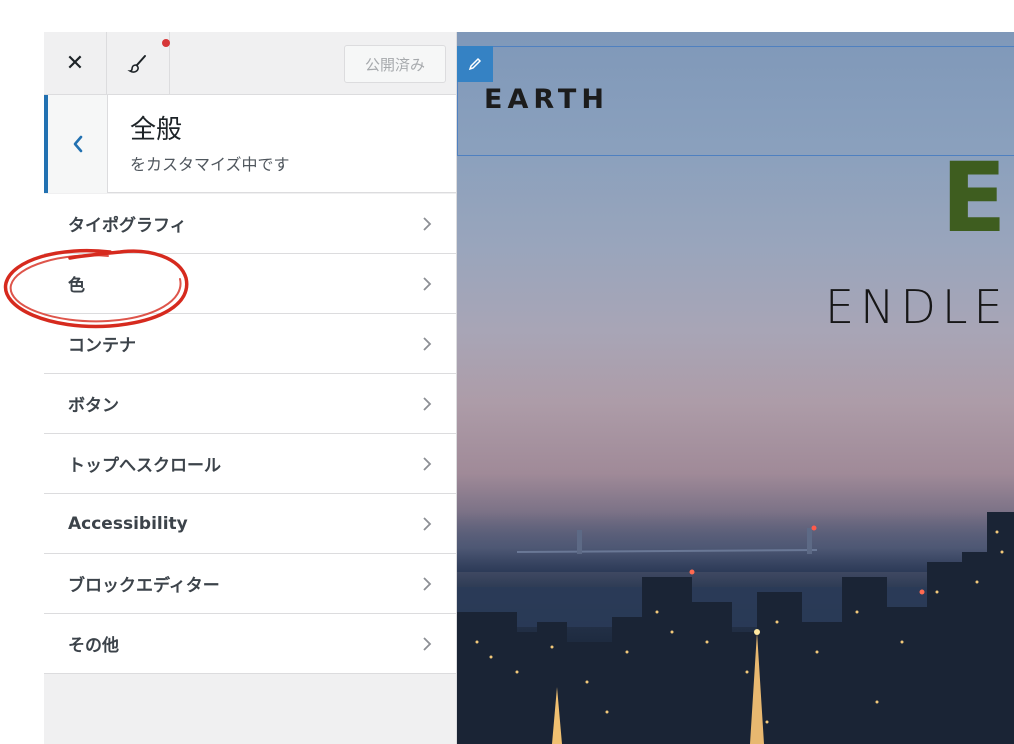 The width and height of the screenshot is (1014, 744). I want to click on menu-item-label: Accessibility, so click(128, 523).